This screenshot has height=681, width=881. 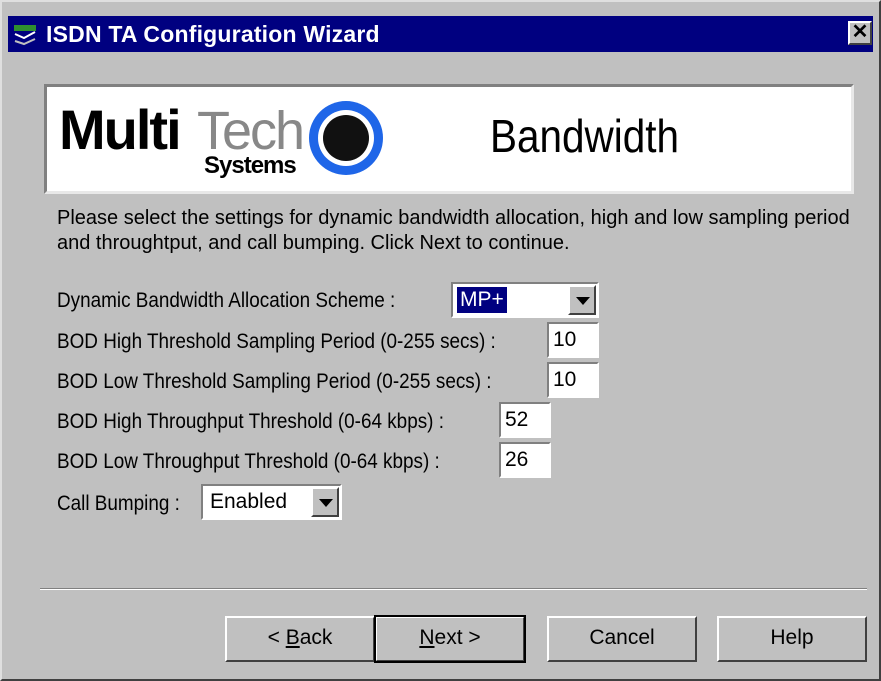 What do you see at coordinates (453, 589) in the screenshot?
I see `separator` at bounding box center [453, 589].